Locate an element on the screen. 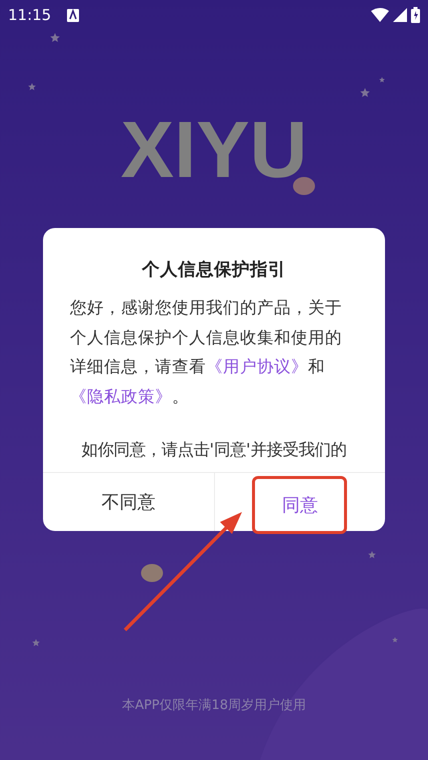 The width and height of the screenshot is (428, 760). disagree-button: 不同意 is located at coordinates (128, 502).